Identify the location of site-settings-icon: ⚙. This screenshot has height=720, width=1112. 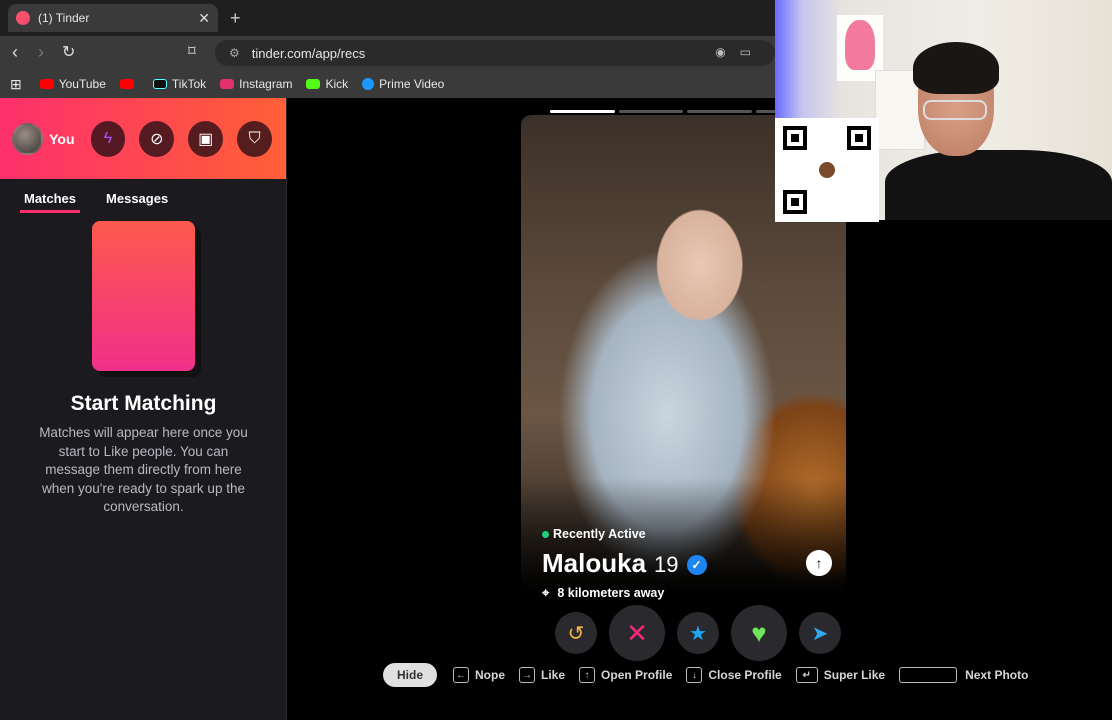
(234, 53).